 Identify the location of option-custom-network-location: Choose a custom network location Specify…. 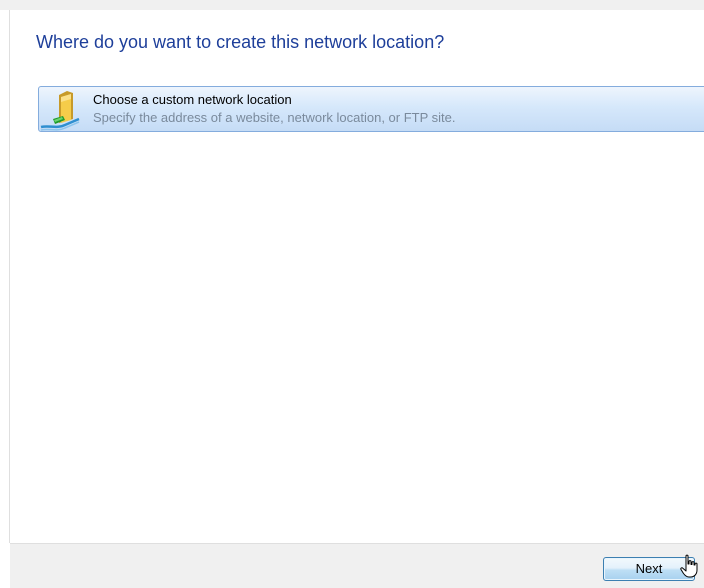
(371, 109).